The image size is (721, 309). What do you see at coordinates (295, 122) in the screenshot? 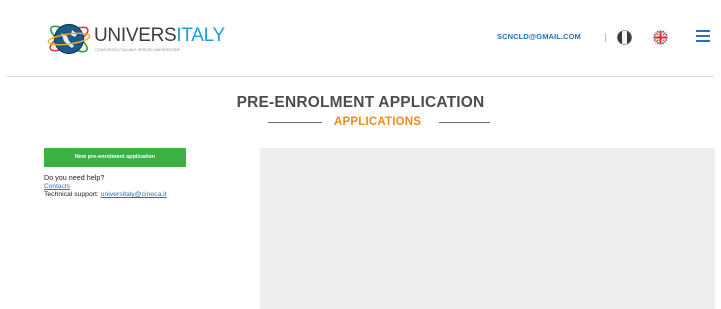
I see `subtitle-rule-left` at bounding box center [295, 122].